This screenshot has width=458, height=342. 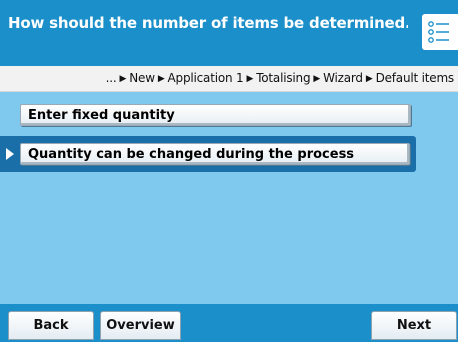 I want to click on breadcrumb-item: New, so click(x=142, y=78).